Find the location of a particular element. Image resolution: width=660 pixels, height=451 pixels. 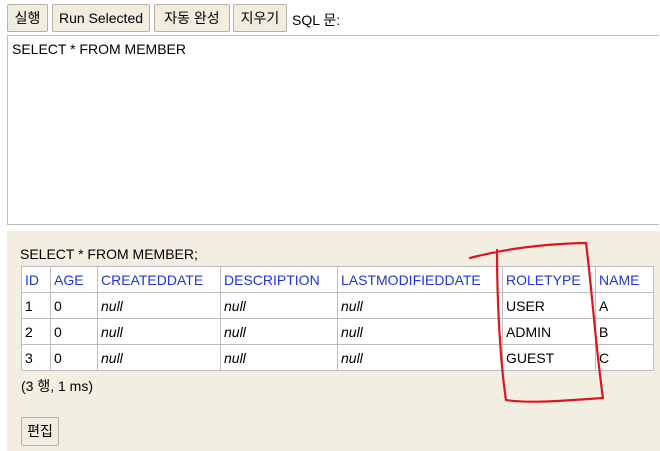

autocomplete-button: 자동 완성 is located at coordinates (192, 18).